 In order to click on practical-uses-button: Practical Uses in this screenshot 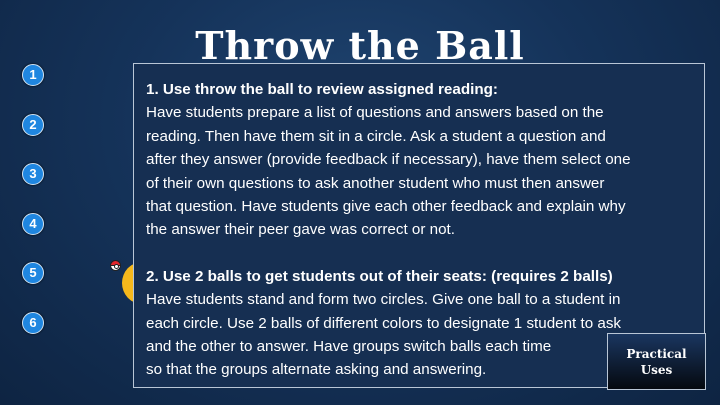, I will do `click(656, 361)`.